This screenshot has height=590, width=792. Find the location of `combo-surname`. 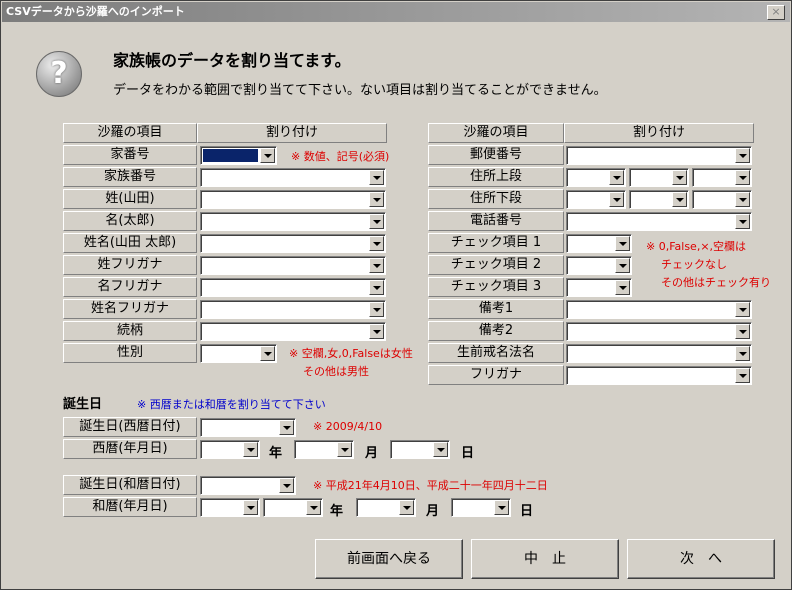

combo-surname is located at coordinates (293, 199).